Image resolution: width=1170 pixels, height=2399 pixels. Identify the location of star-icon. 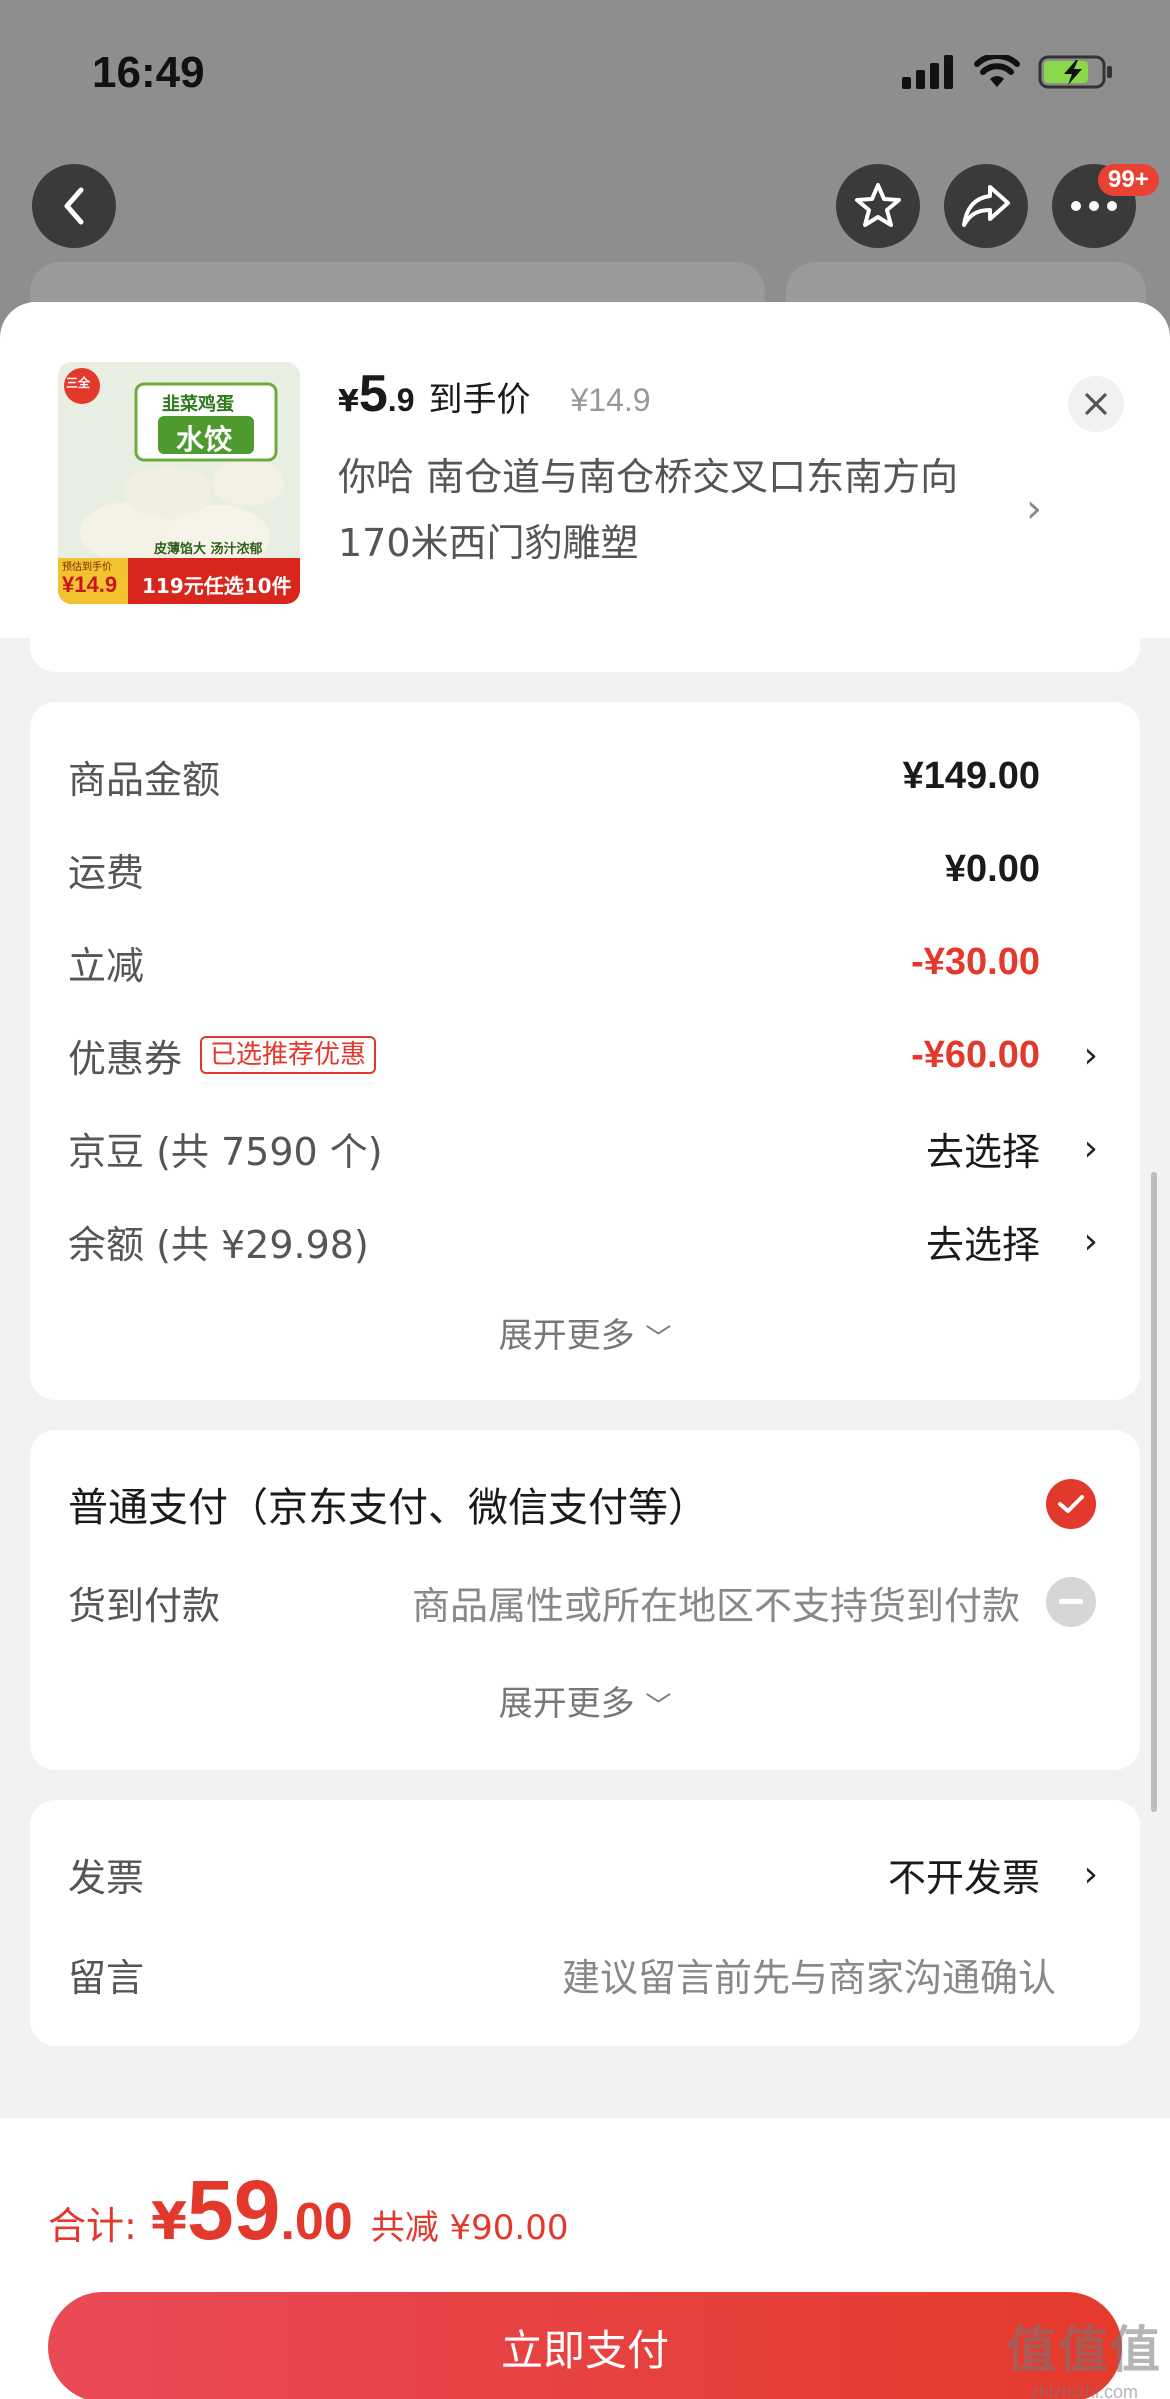
(878, 205).